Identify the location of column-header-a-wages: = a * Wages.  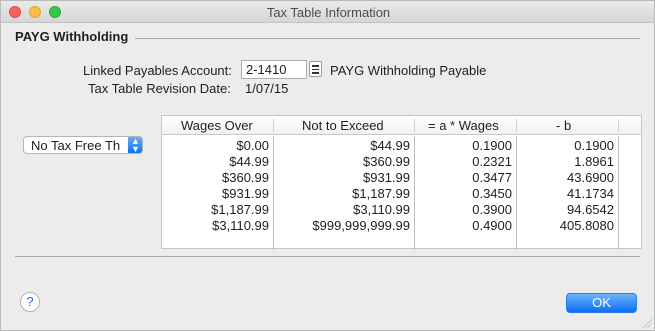
(463, 125).